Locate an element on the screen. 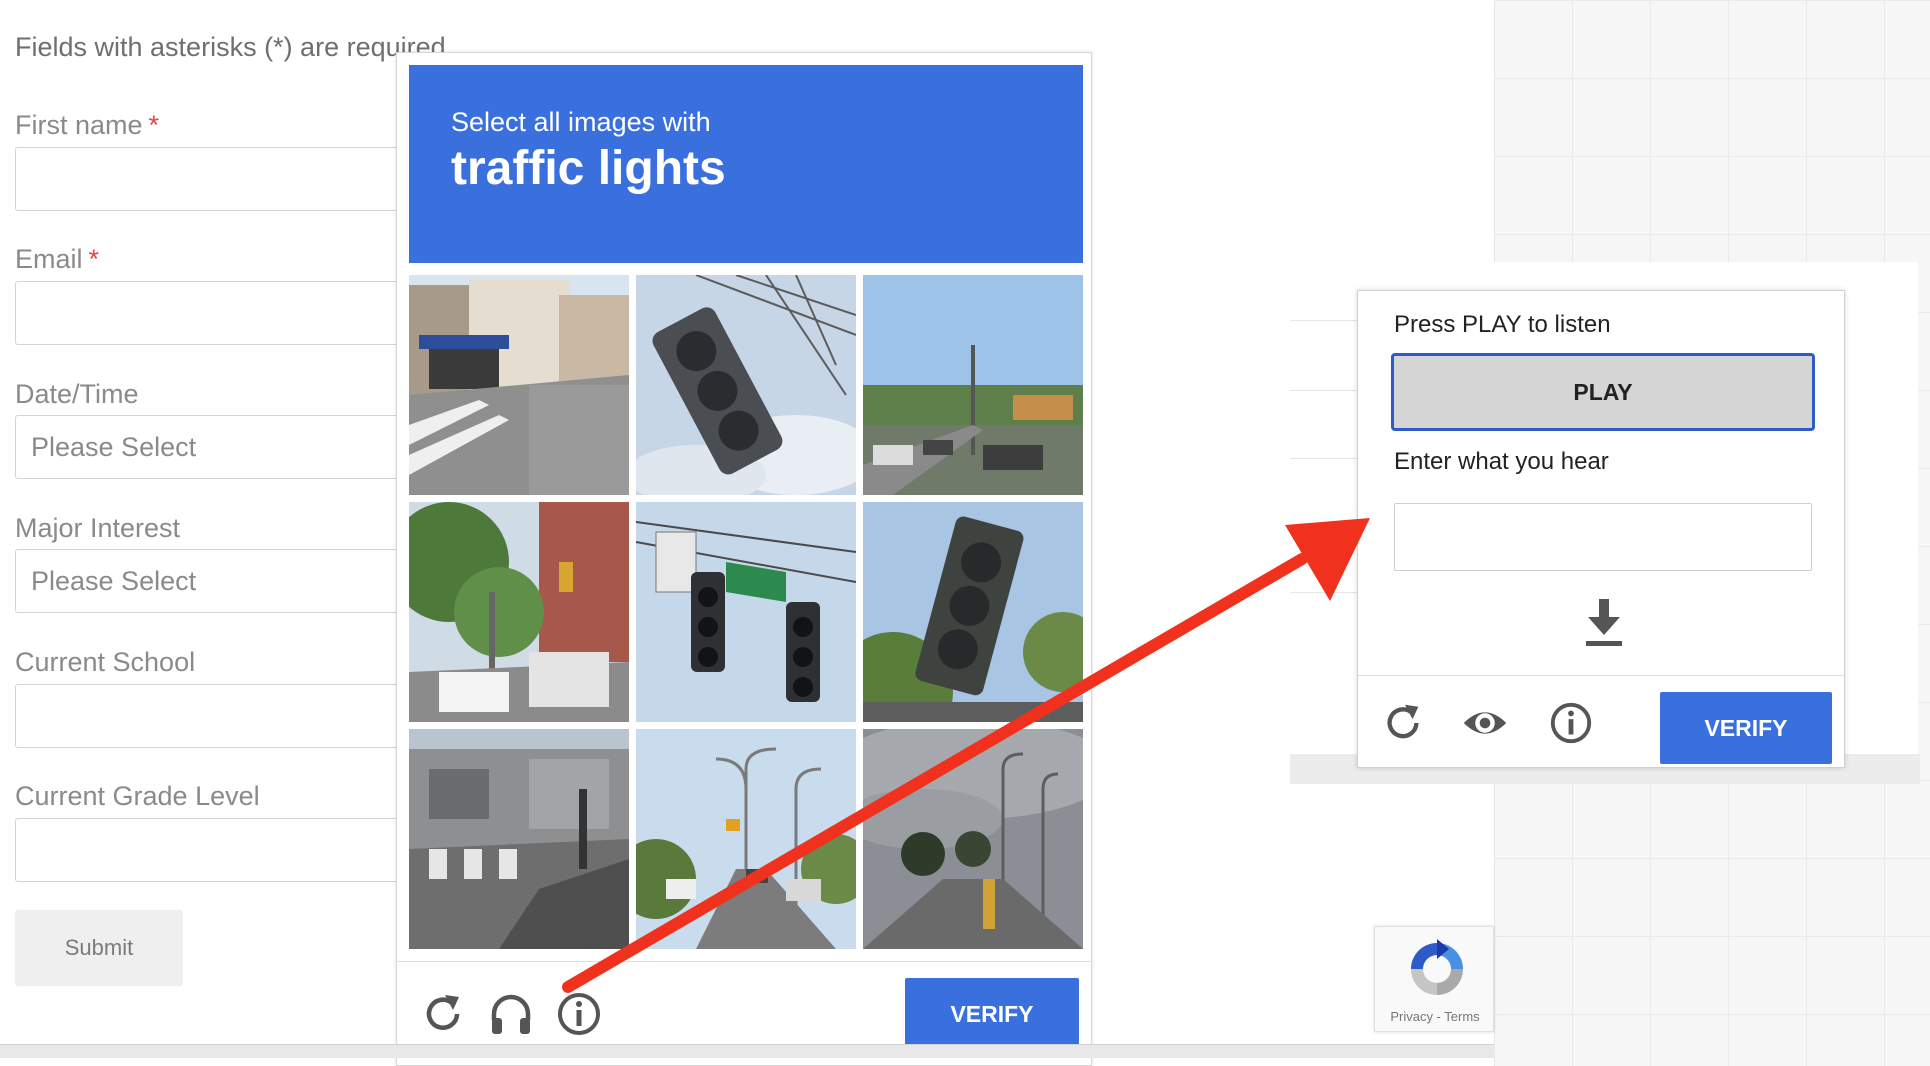 The image size is (1930, 1066). current-grade-level-label: Current Grade Level is located at coordinates (137, 796).